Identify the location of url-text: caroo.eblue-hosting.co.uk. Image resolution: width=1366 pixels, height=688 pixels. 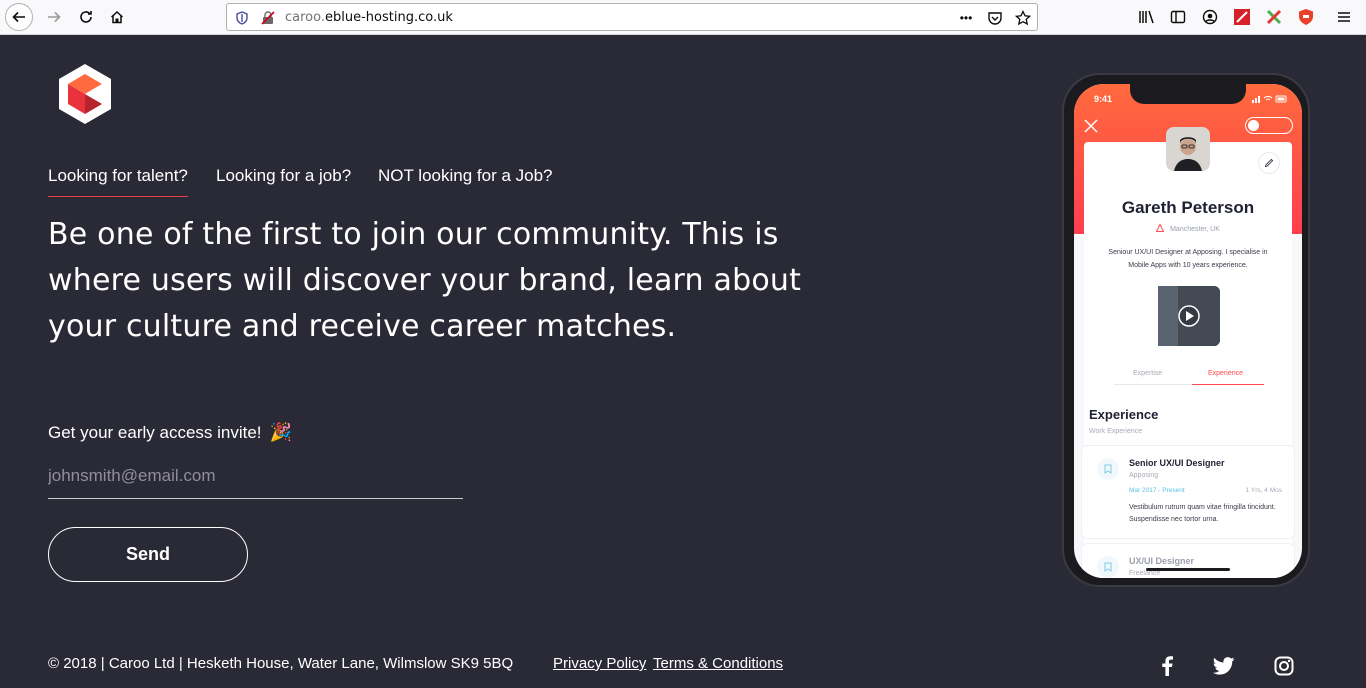
(369, 17).